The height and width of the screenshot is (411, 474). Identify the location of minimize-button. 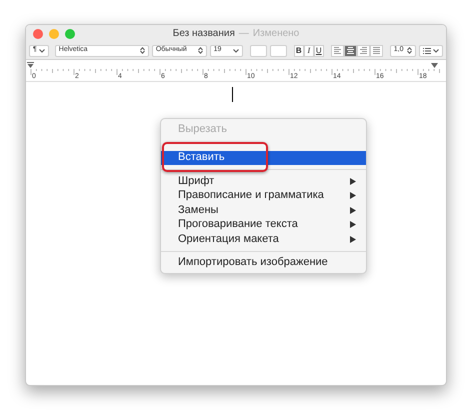
(54, 33).